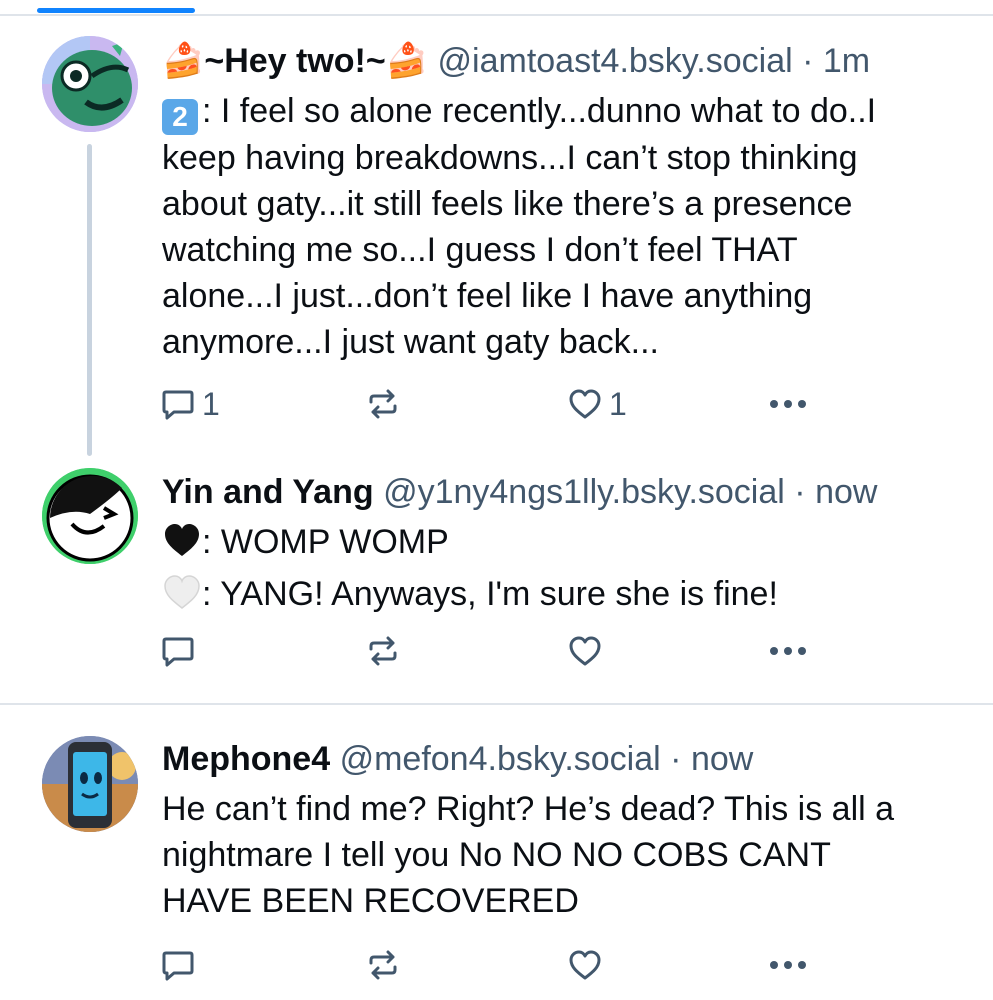  I want to click on green-character-avatar-icon, so click(90, 84).